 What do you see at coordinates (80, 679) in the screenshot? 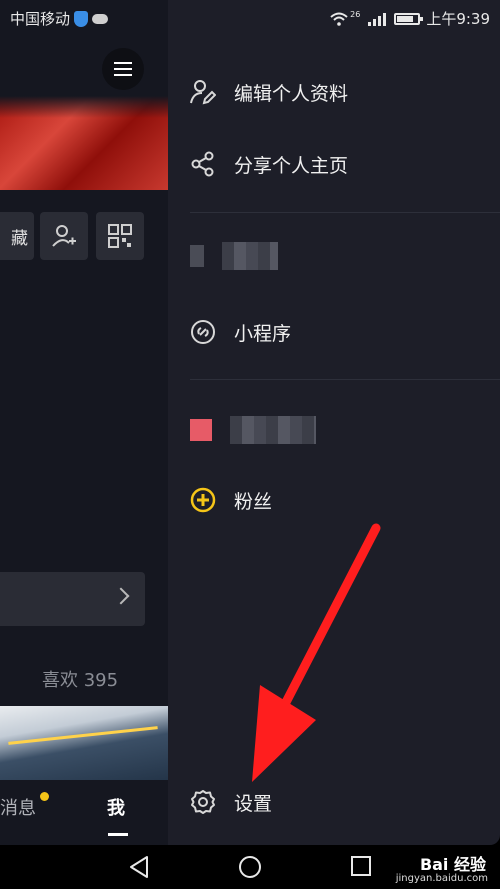
I see `likes-tab: 喜欢 395` at bounding box center [80, 679].